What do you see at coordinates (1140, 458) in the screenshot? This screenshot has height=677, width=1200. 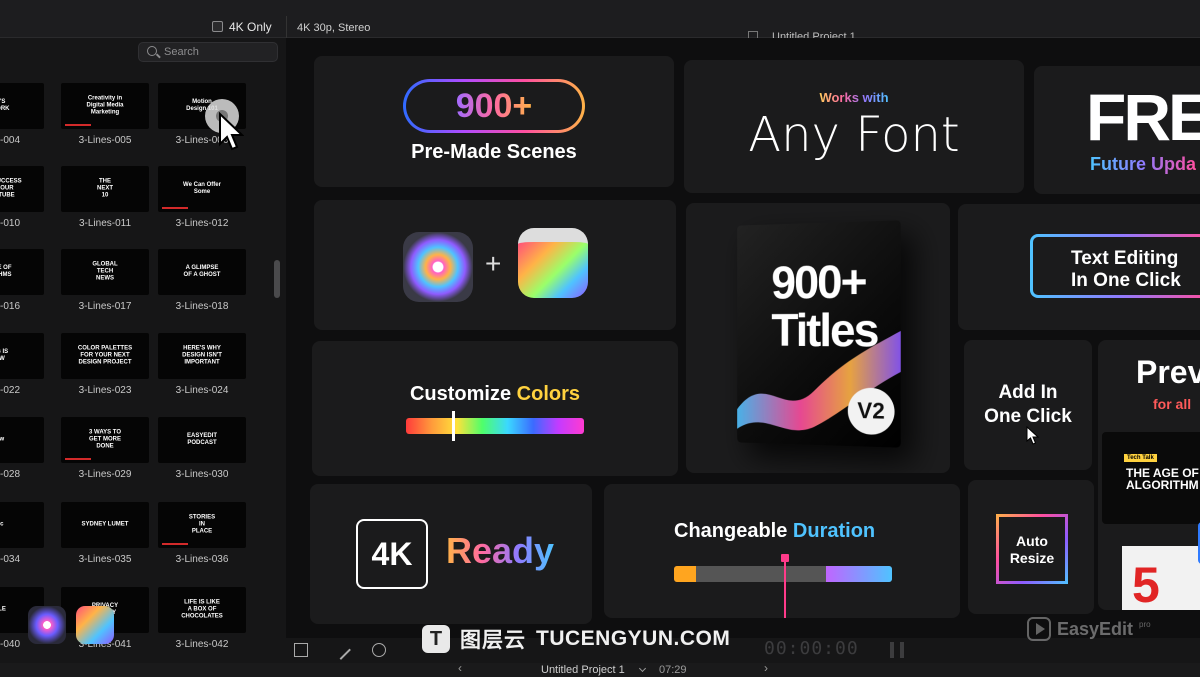 I see `thumb-tag: Tech Talk` at bounding box center [1140, 458].